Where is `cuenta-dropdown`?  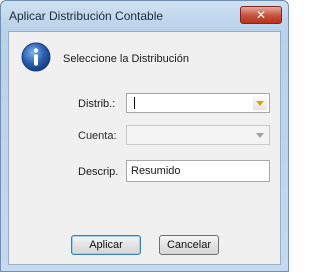
cuenta-dropdown is located at coordinates (198, 135).